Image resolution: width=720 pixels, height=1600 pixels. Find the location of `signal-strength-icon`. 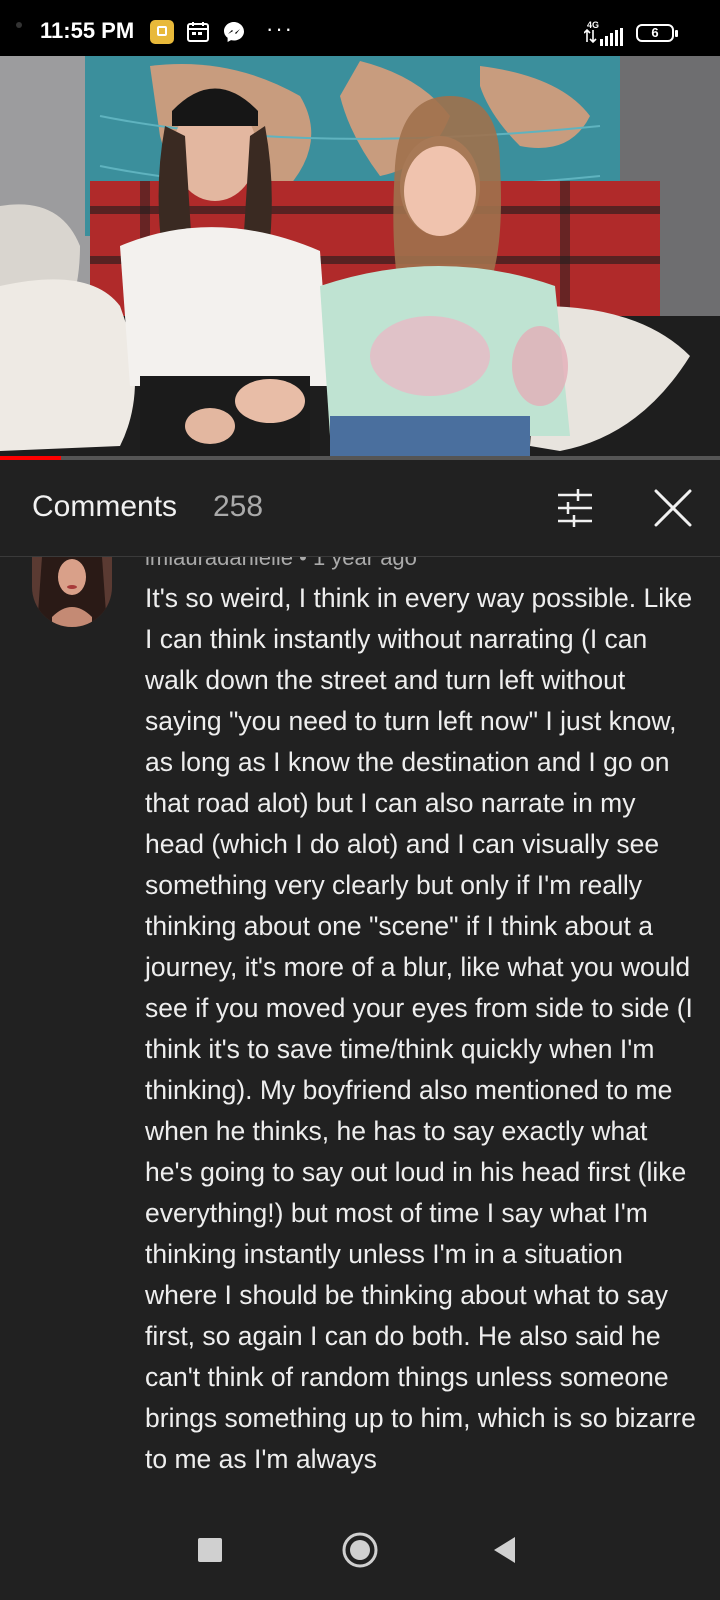

signal-strength-icon is located at coordinates (603, 37).